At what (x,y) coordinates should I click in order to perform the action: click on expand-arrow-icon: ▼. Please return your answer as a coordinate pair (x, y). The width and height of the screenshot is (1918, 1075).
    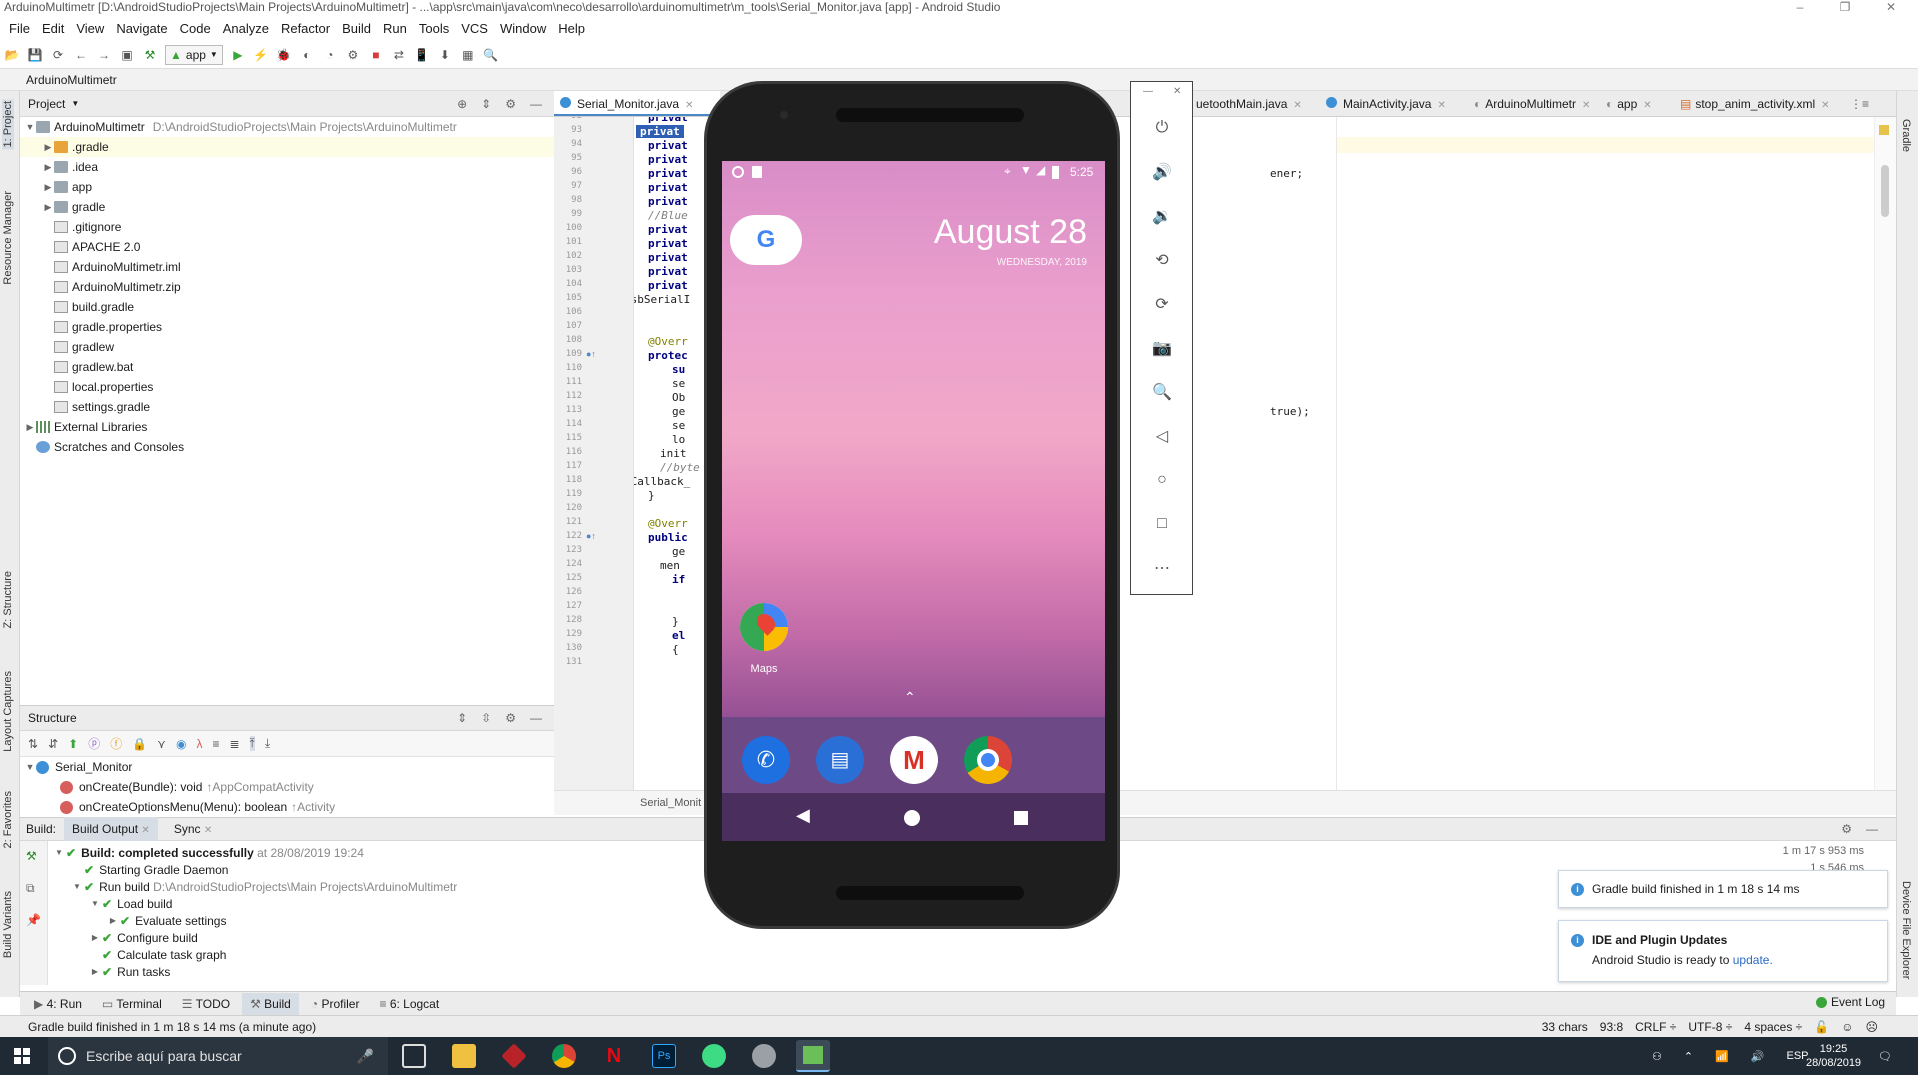
    Looking at the image, I should click on (30, 767).